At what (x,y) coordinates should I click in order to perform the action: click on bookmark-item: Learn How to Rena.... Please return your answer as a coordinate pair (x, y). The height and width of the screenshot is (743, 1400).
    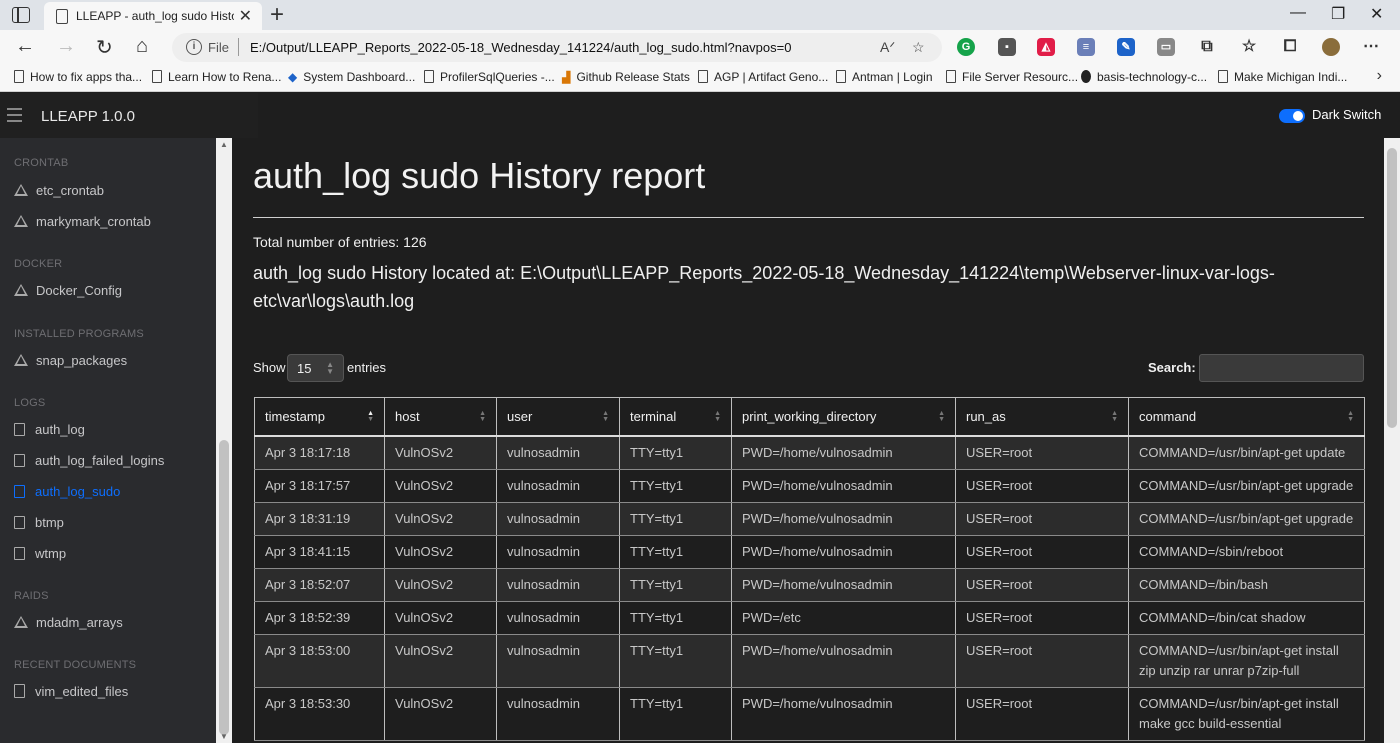
    Looking at the image, I should click on (216, 77).